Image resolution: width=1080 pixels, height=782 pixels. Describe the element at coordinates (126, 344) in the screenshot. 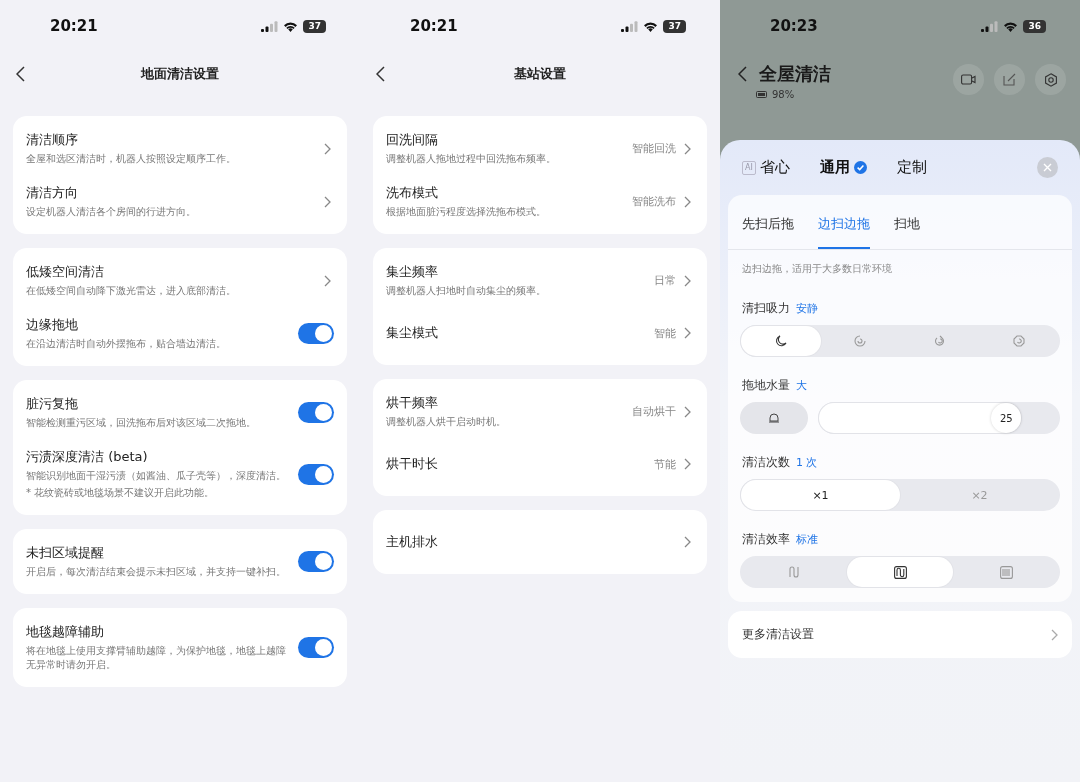

I see `setting-description: 在沿边清洁时自动外摆拖布，贴合墙边清洁。` at that location.